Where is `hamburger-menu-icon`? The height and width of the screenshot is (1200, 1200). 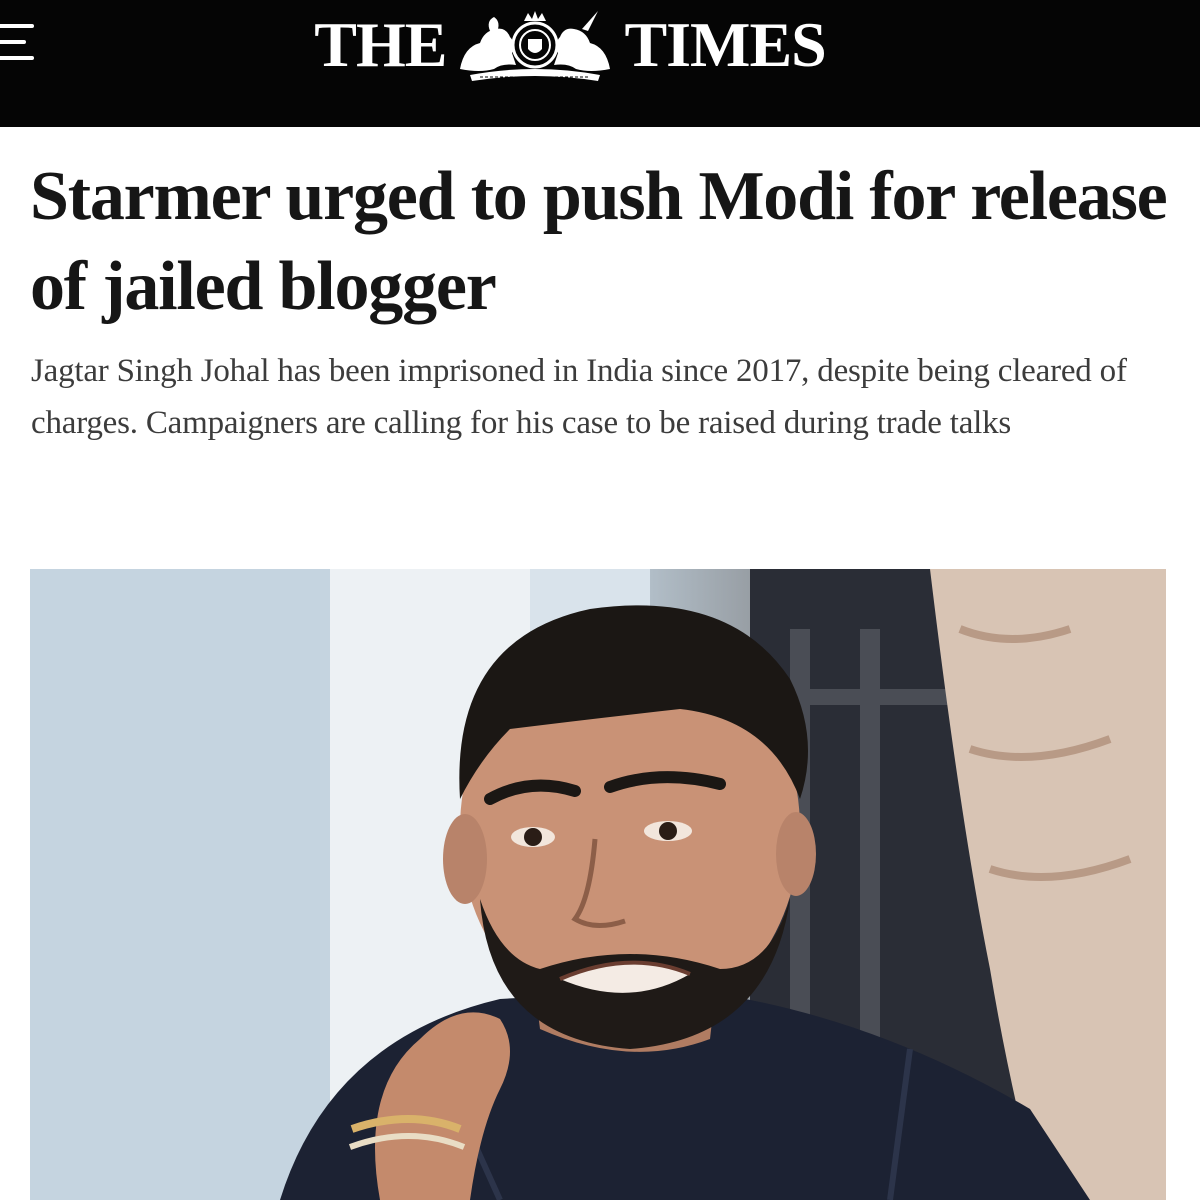
hamburger-menu-icon is located at coordinates (20, 44).